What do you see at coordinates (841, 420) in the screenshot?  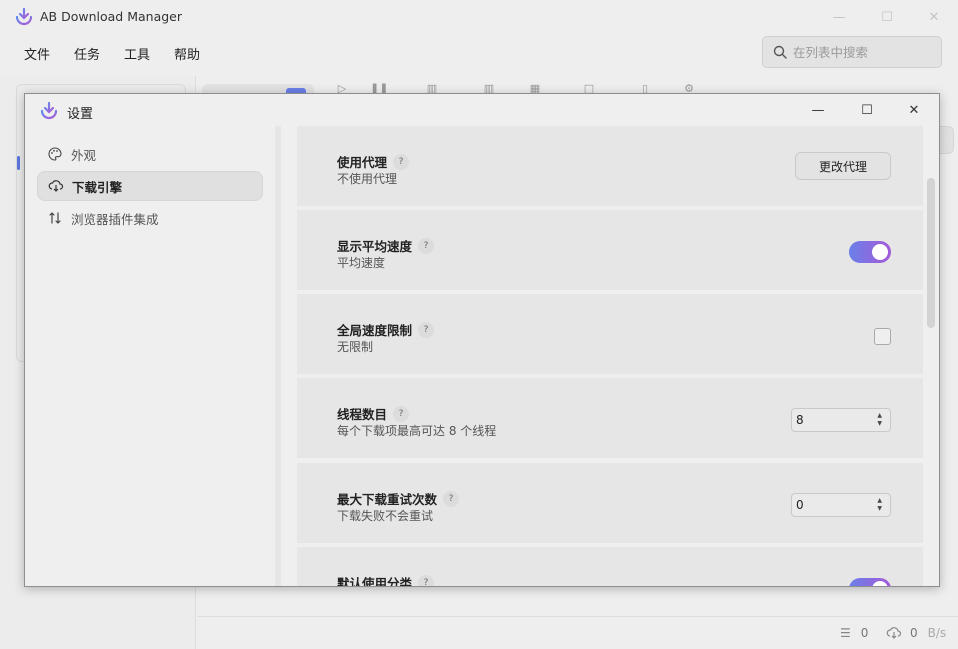 I see `thread-count-stepper: 8 ▲ ▼` at bounding box center [841, 420].